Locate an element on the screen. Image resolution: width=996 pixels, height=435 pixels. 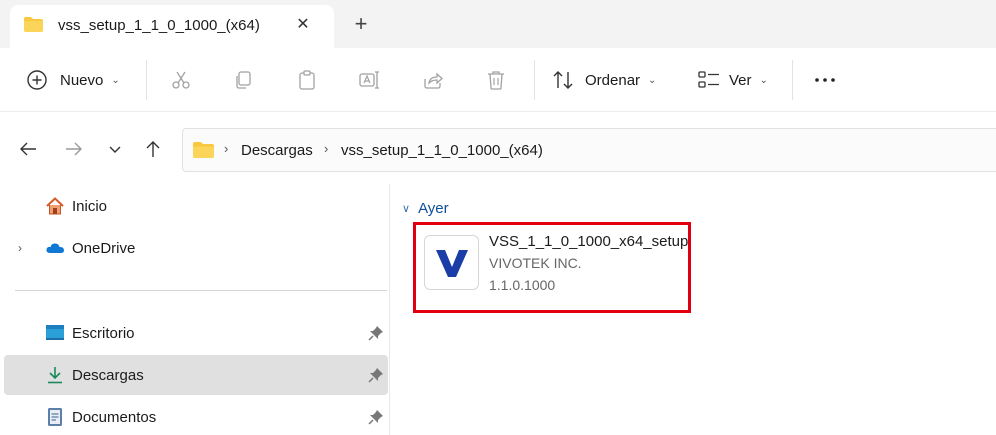
trash-icon is located at coordinates (496, 80).